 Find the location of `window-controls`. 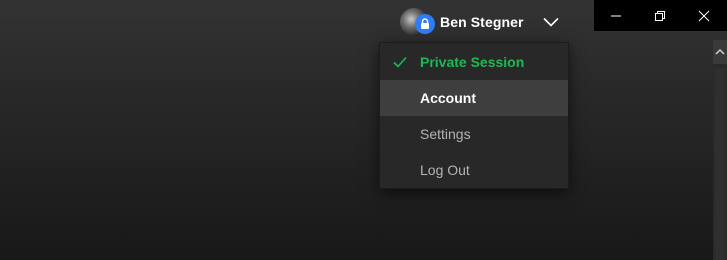

window-controls is located at coordinates (660, 15).